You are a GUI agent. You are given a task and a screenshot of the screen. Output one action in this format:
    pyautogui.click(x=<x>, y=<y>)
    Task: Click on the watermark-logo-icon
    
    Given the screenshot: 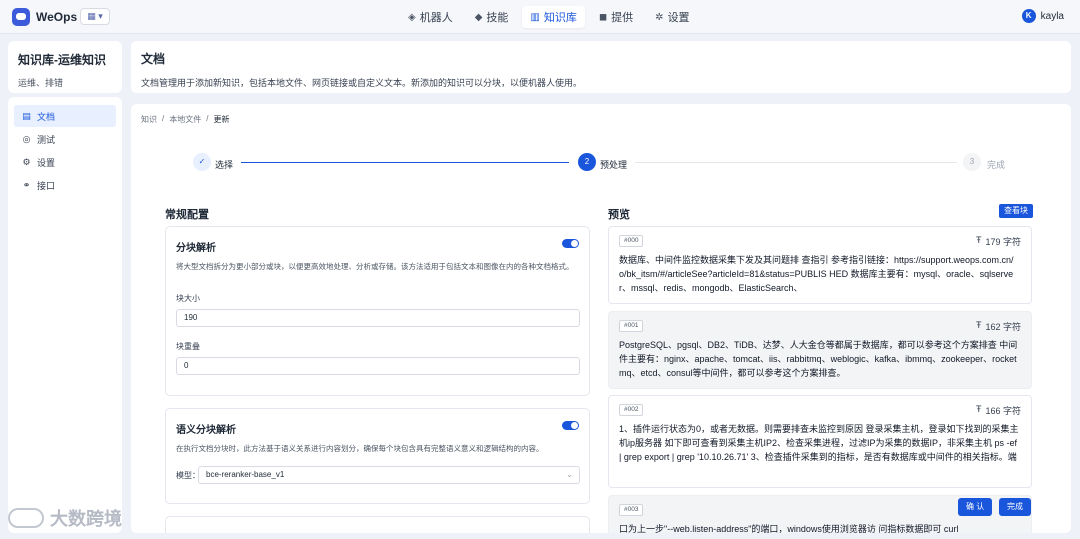 What is the action you would take?
    pyautogui.click(x=26, y=518)
    